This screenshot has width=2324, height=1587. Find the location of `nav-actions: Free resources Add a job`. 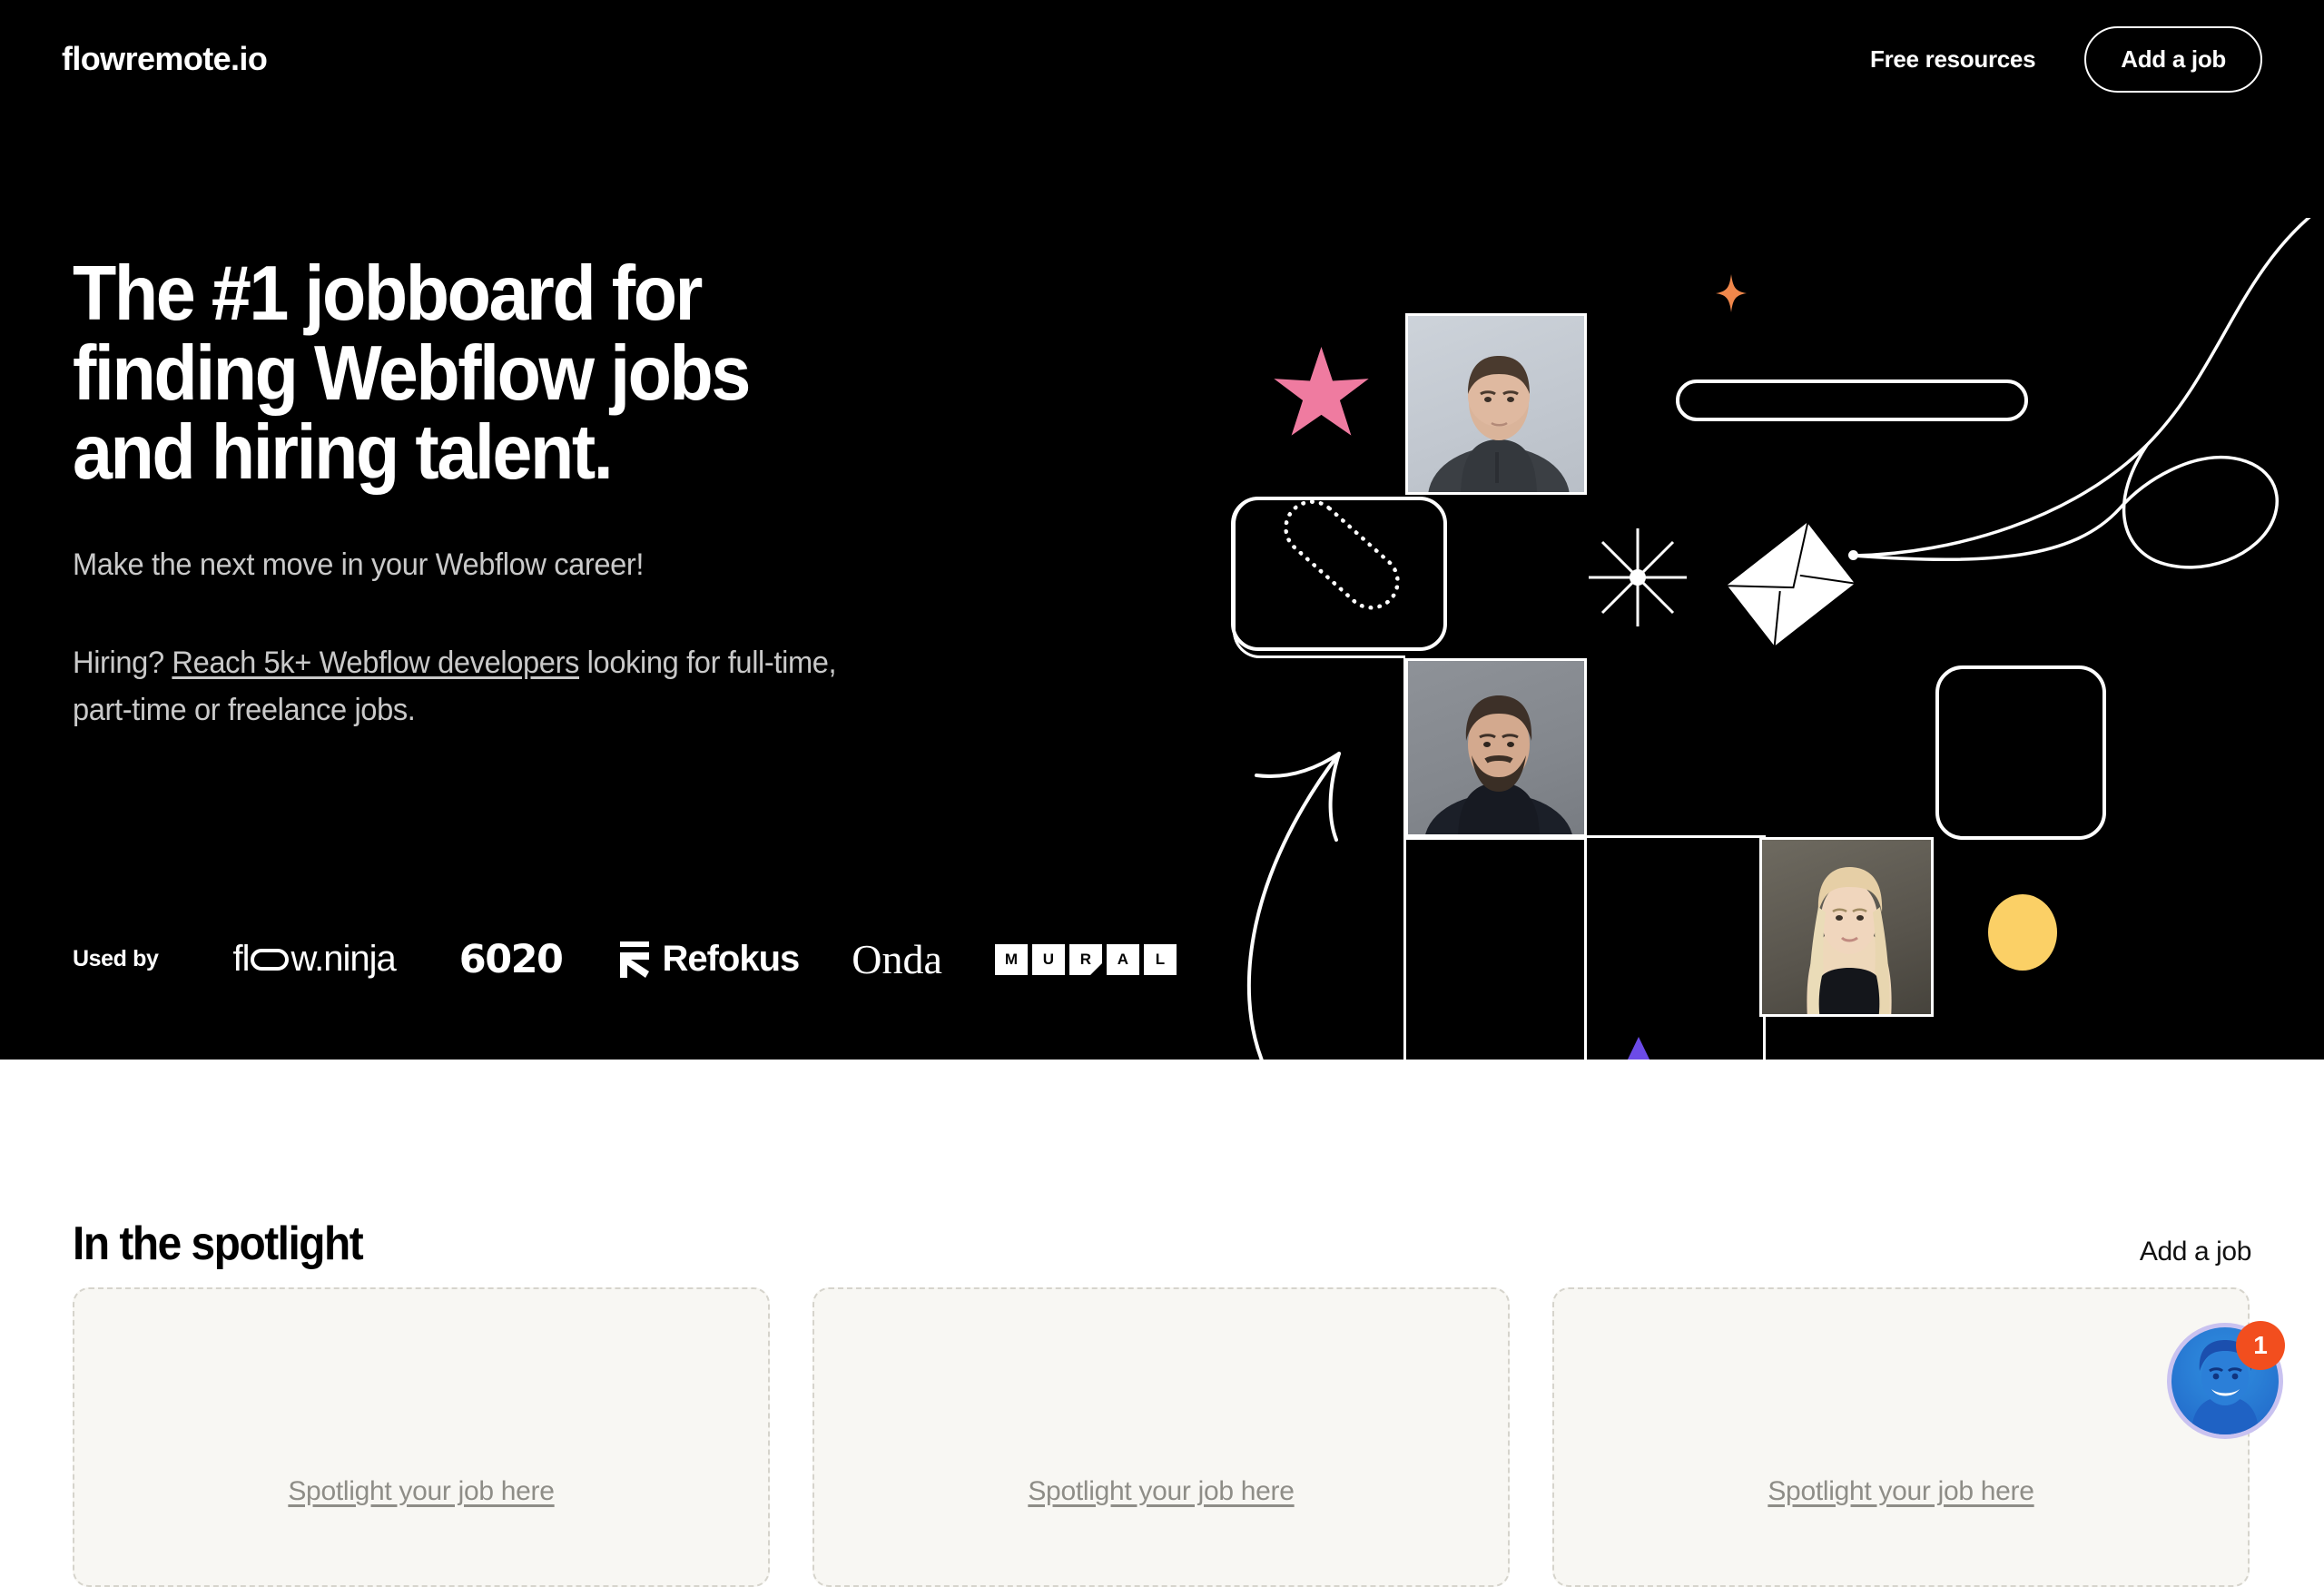

nav-actions: Free resources Add a job is located at coordinates (2066, 59).